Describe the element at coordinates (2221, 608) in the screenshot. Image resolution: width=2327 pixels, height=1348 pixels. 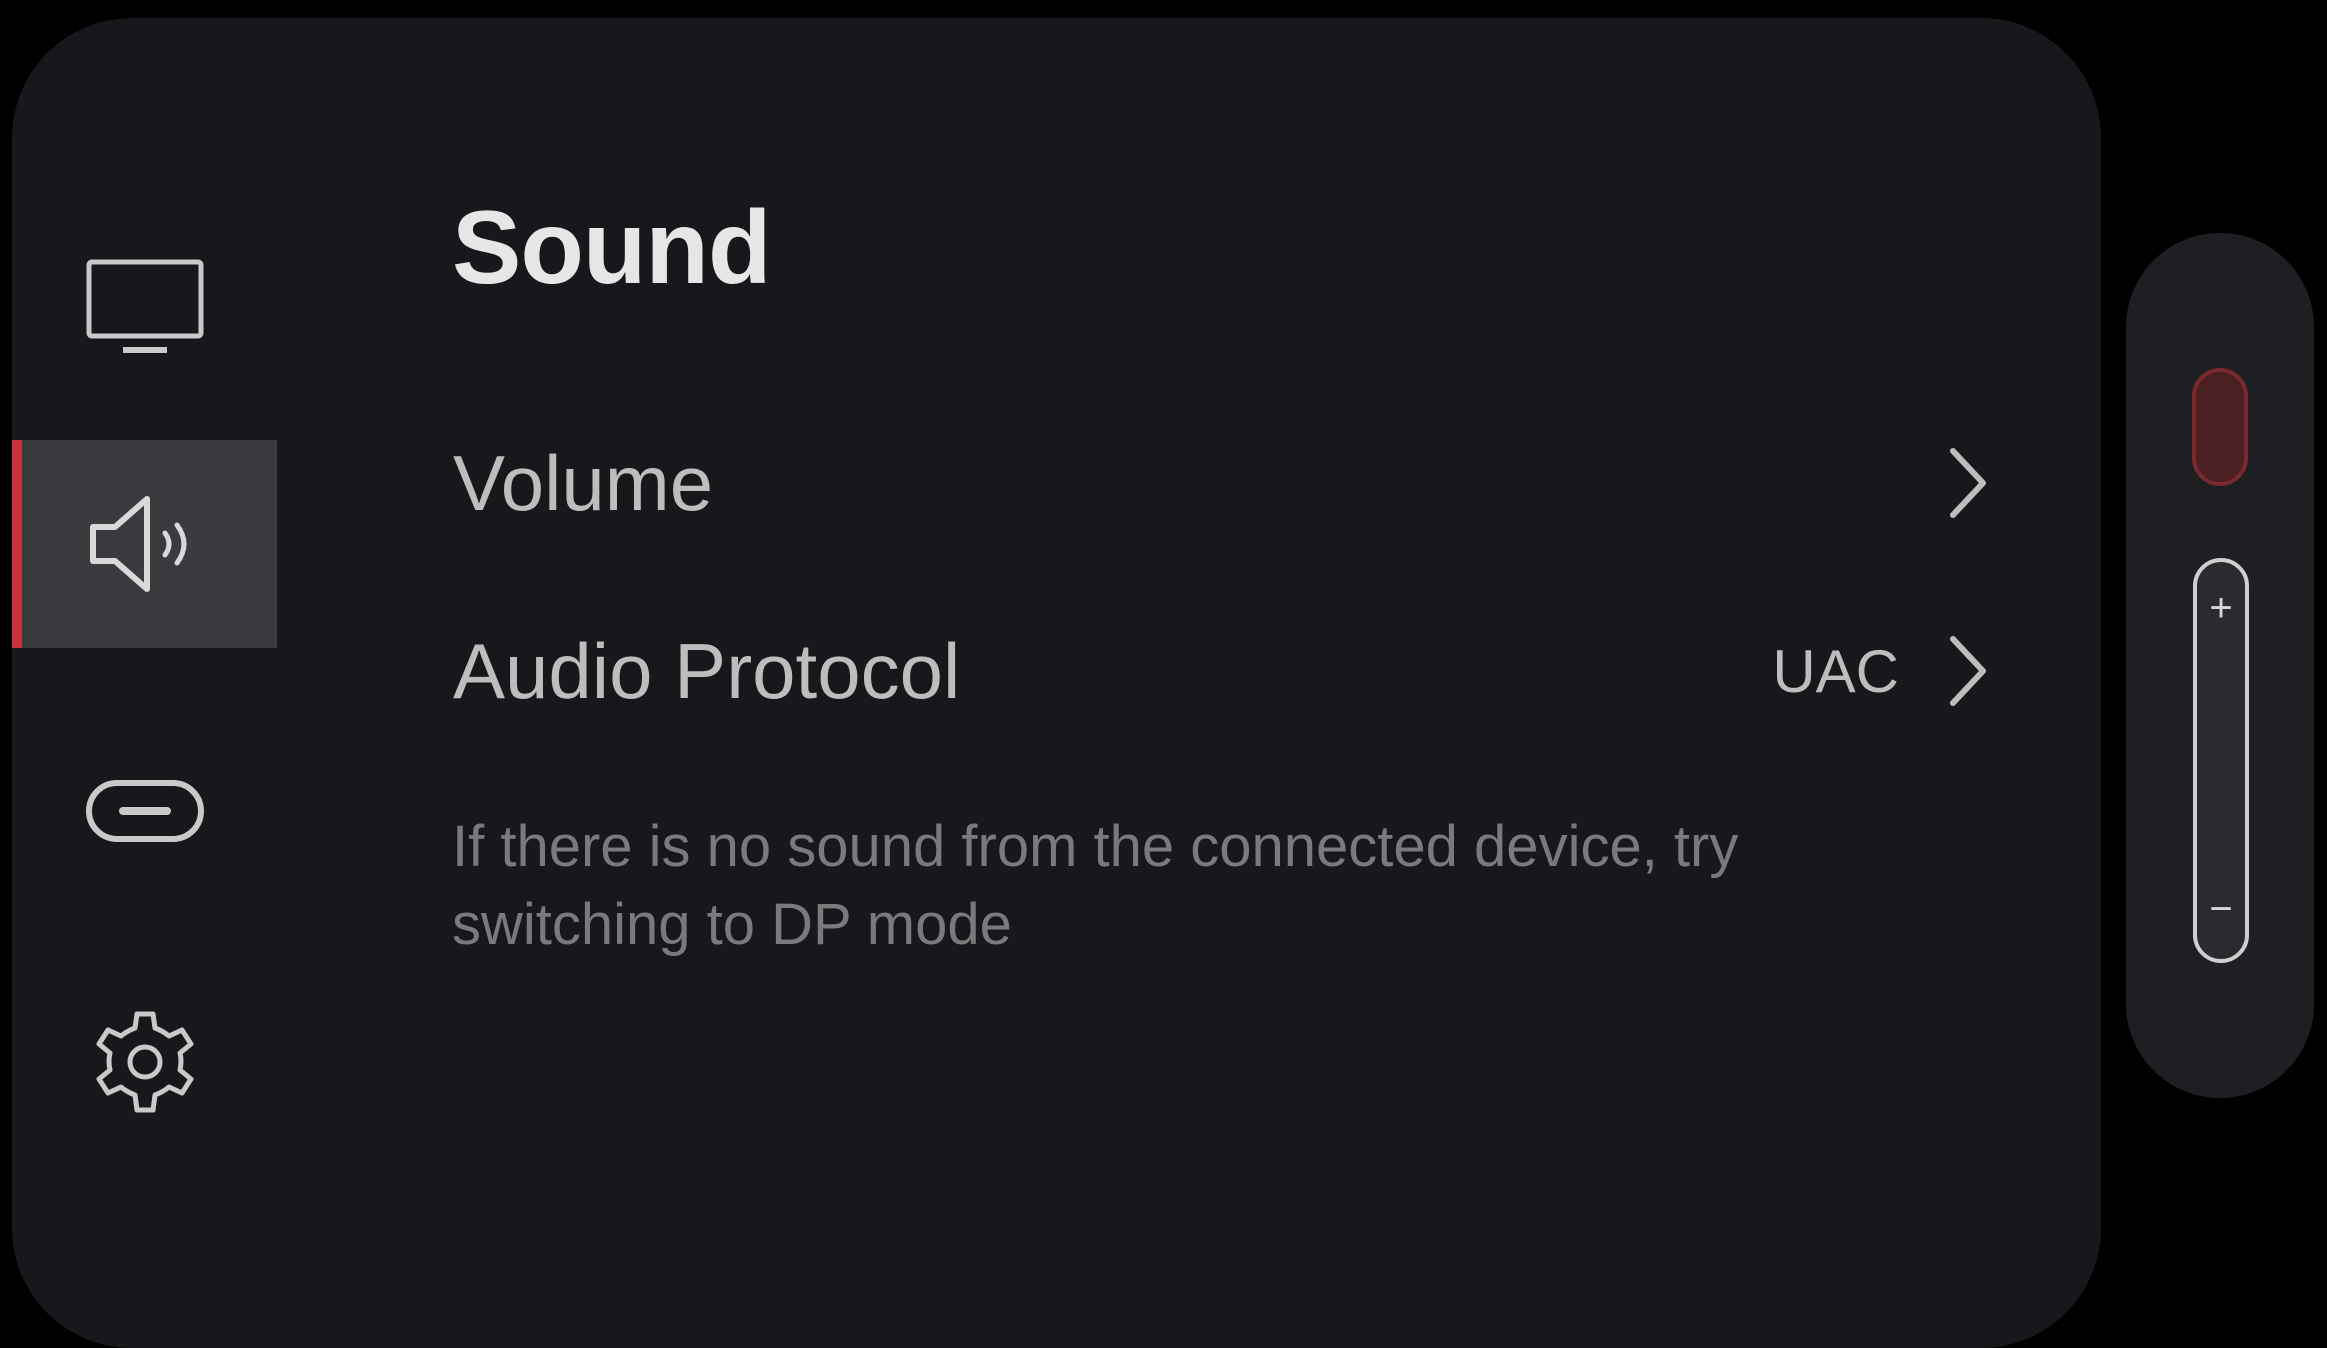
I see `volume-up-button: +` at that location.